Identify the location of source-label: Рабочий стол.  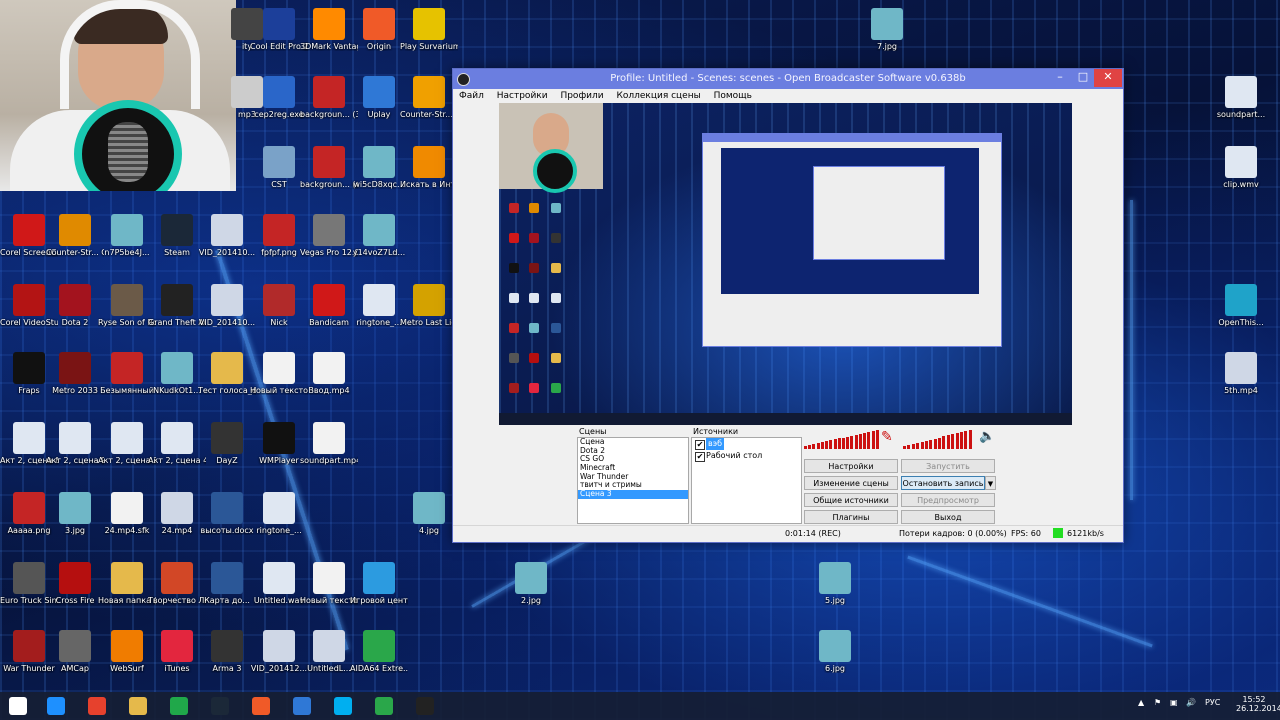
(734, 455).